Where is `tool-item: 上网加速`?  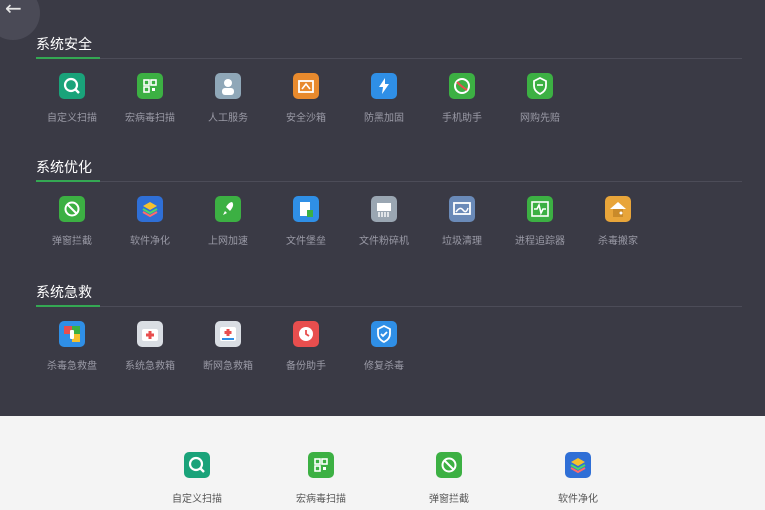
tool-item: 上网加速 is located at coordinates (228, 221).